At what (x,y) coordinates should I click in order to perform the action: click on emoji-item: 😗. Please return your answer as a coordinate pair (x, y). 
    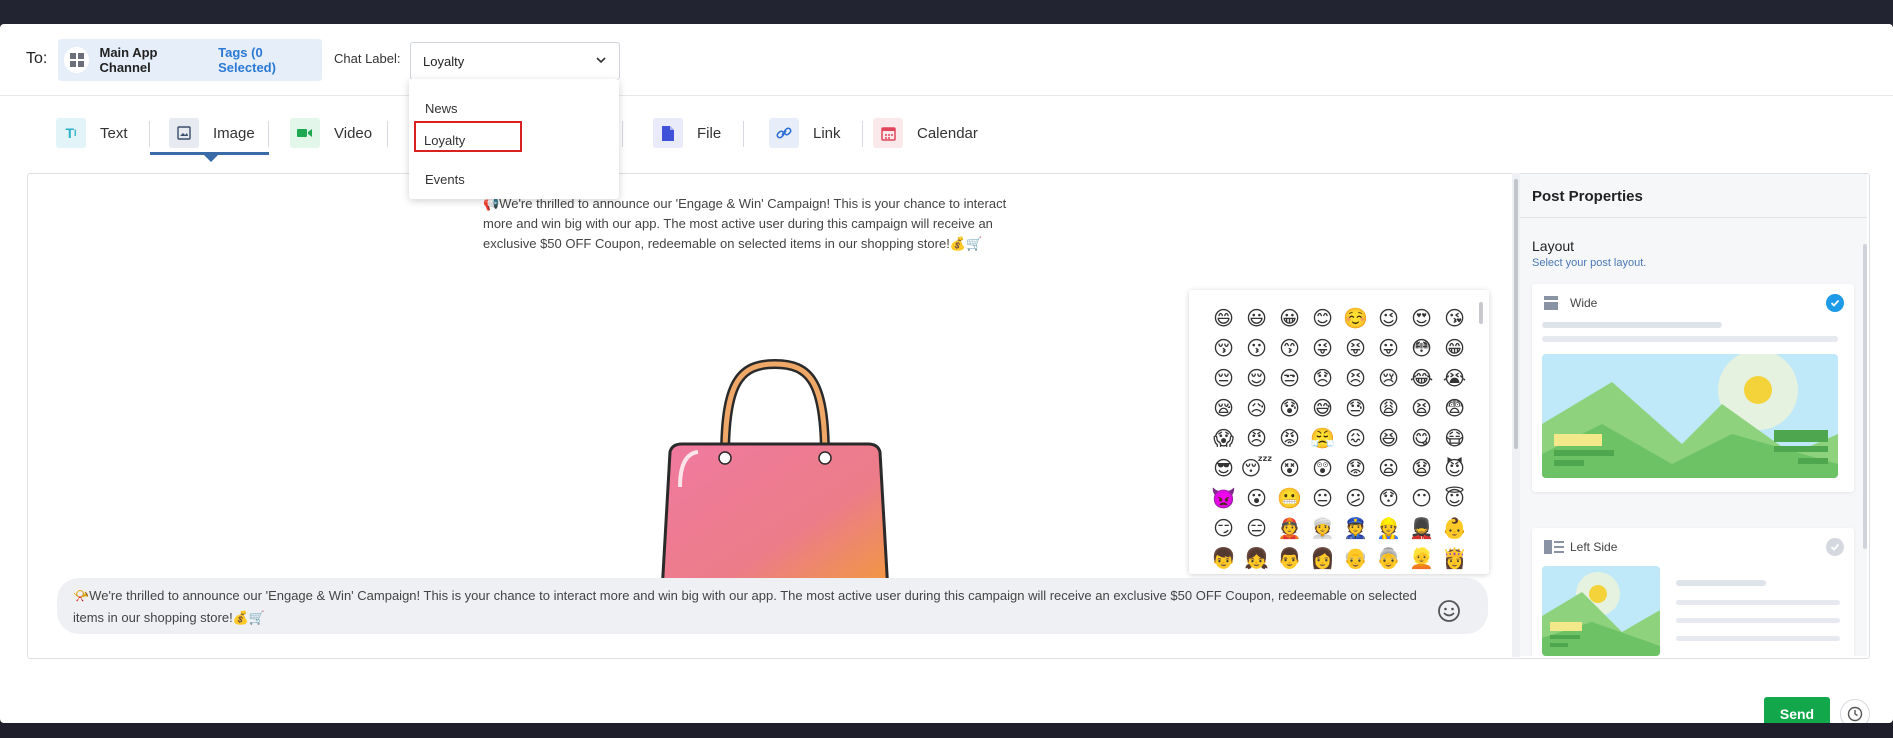
    Looking at the image, I should click on (1256, 349).